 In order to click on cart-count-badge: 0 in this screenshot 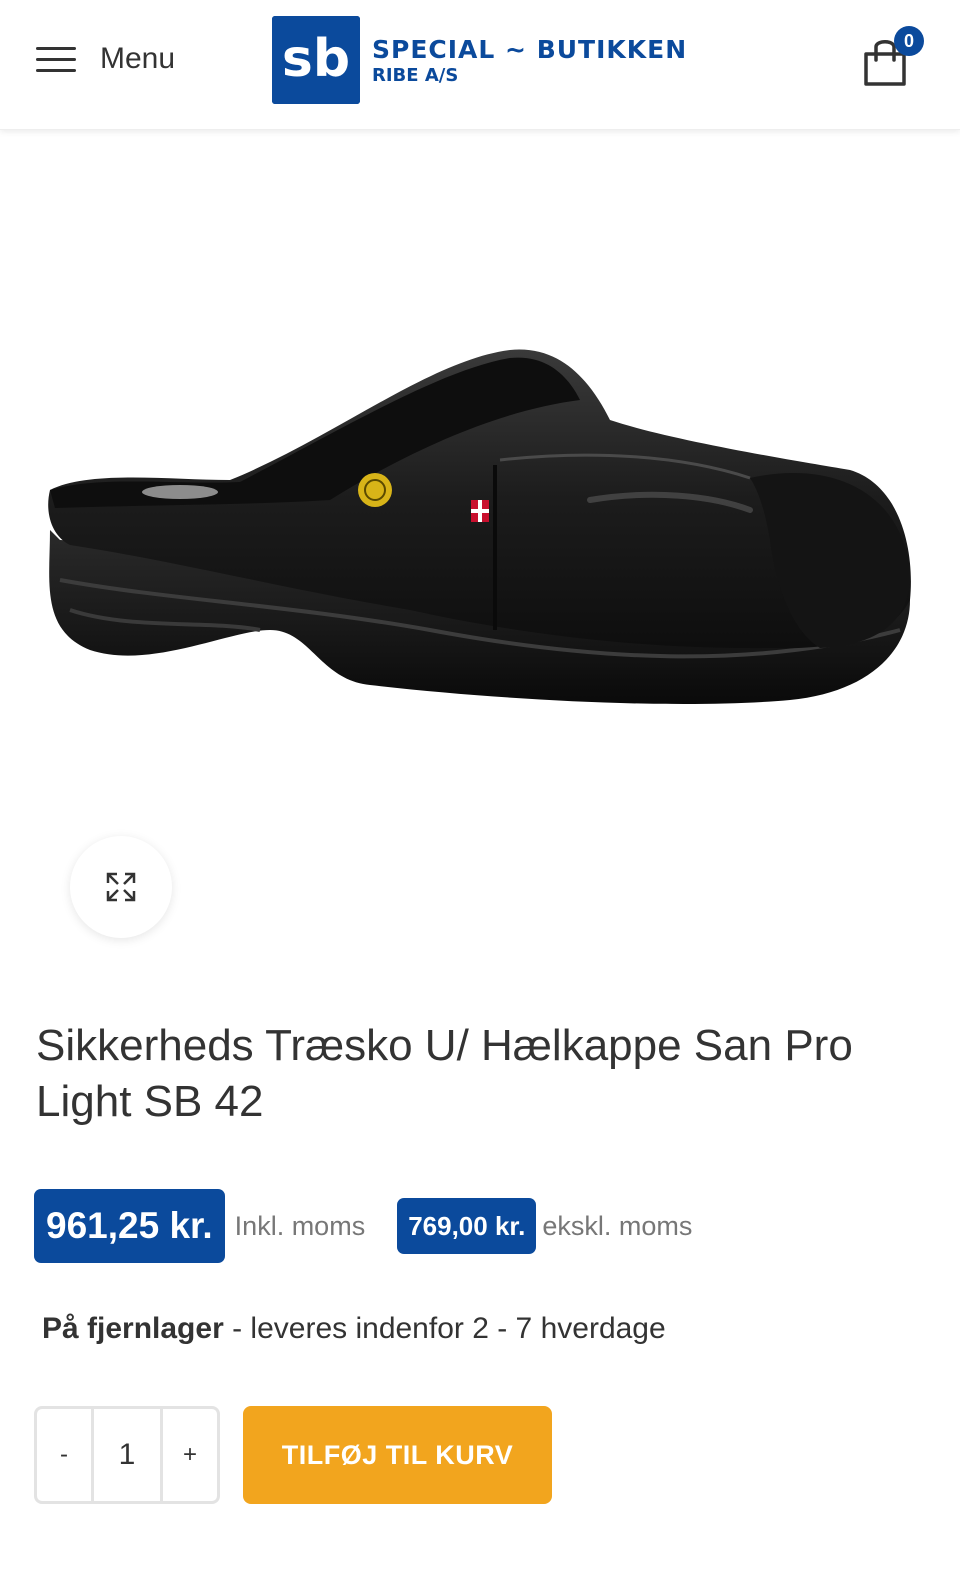, I will do `click(909, 41)`.